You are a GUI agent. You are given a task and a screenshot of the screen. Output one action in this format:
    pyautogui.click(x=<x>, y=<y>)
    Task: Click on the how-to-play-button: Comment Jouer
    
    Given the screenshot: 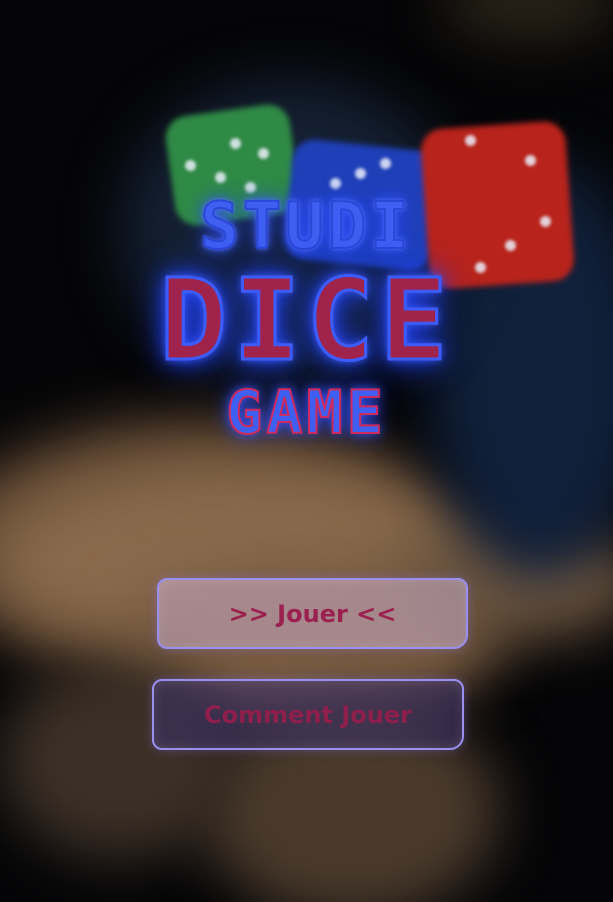 What is the action you would take?
    pyautogui.click(x=308, y=714)
    